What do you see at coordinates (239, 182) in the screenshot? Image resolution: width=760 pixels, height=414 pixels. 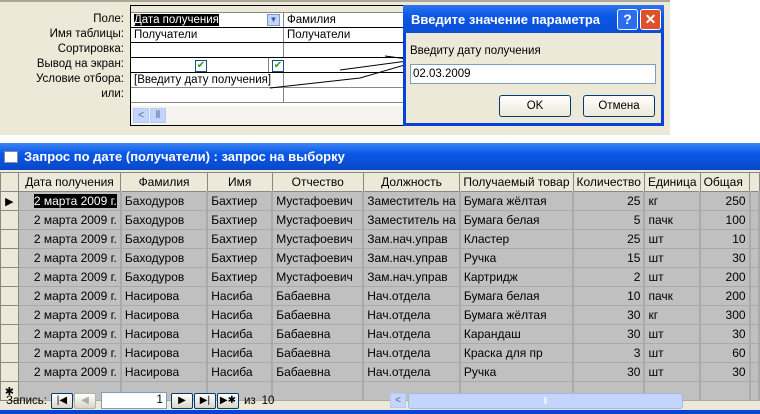 I see `column-header: Имя` at bounding box center [239, 182].